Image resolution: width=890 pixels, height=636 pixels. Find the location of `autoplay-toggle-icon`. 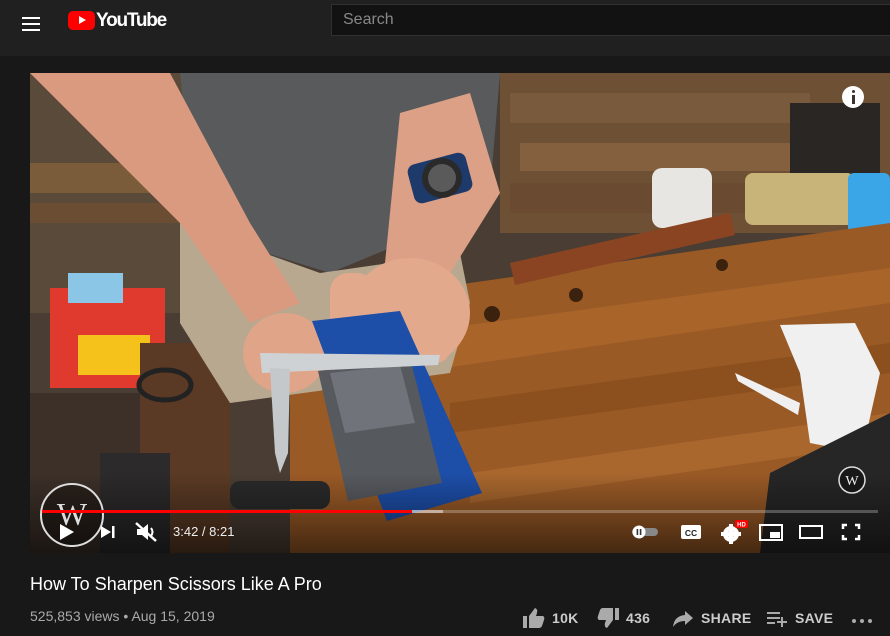

autoplay-toggle-icon is located at coordinates (645, 532).